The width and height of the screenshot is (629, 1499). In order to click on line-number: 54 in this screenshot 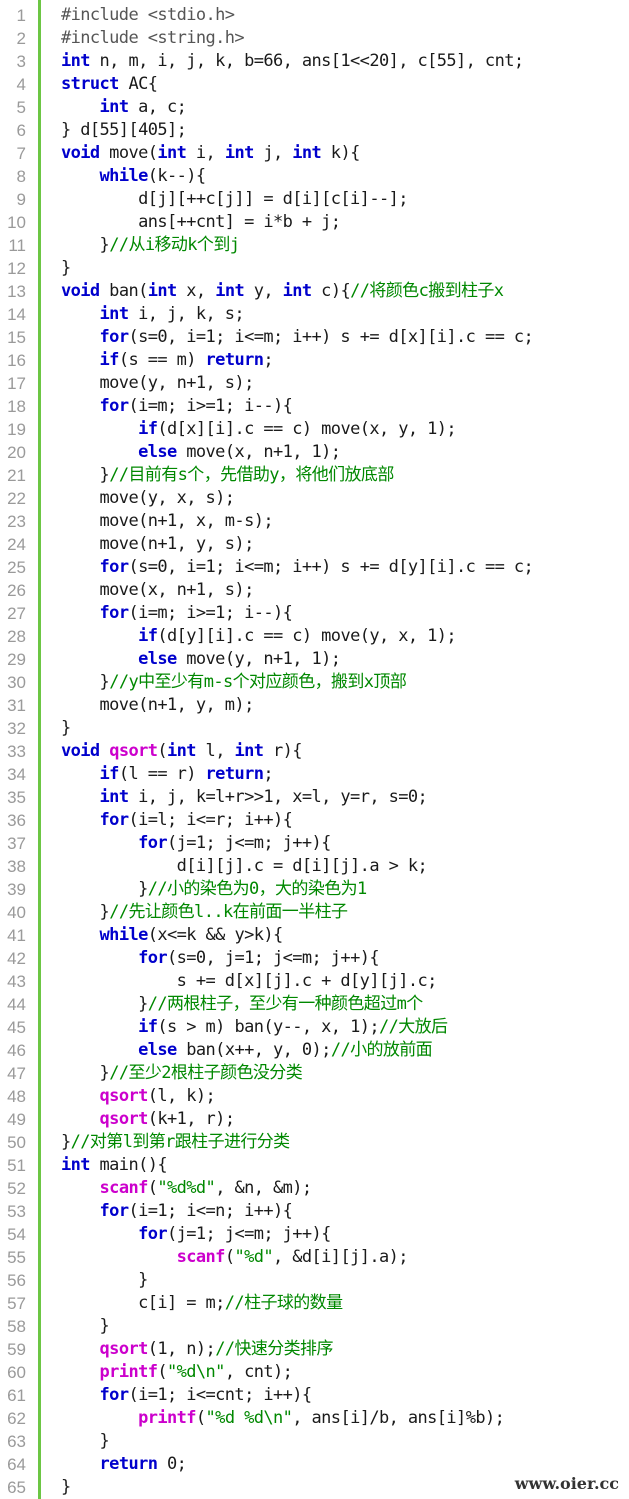, I will do `click(16, 1234)`.